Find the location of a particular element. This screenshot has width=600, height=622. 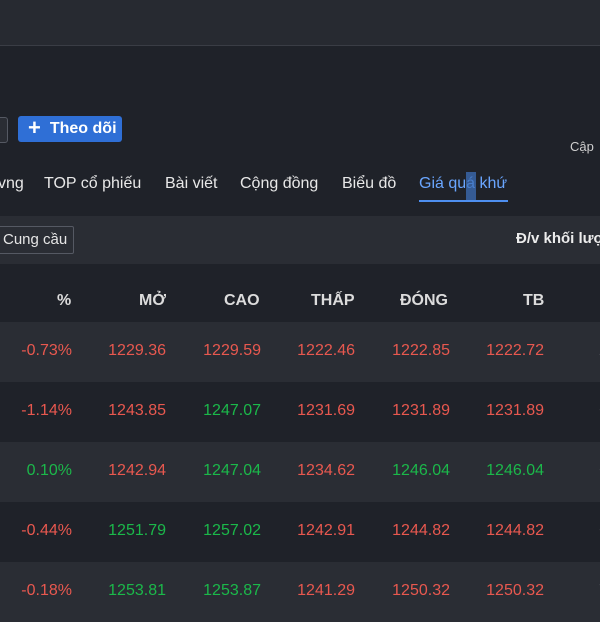

follow-button: + Theo dõi is located at coordinates (70, 129).